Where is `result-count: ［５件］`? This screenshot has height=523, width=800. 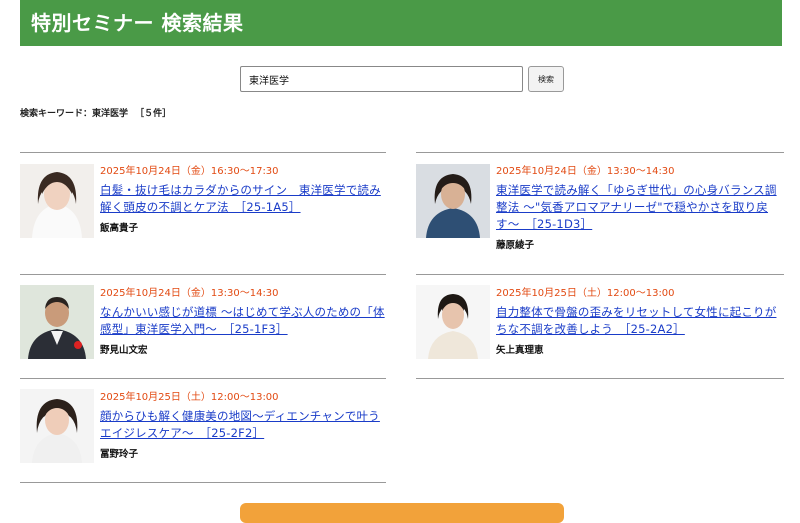 result-count: ［５件］ is located at coordinates (153, 114).